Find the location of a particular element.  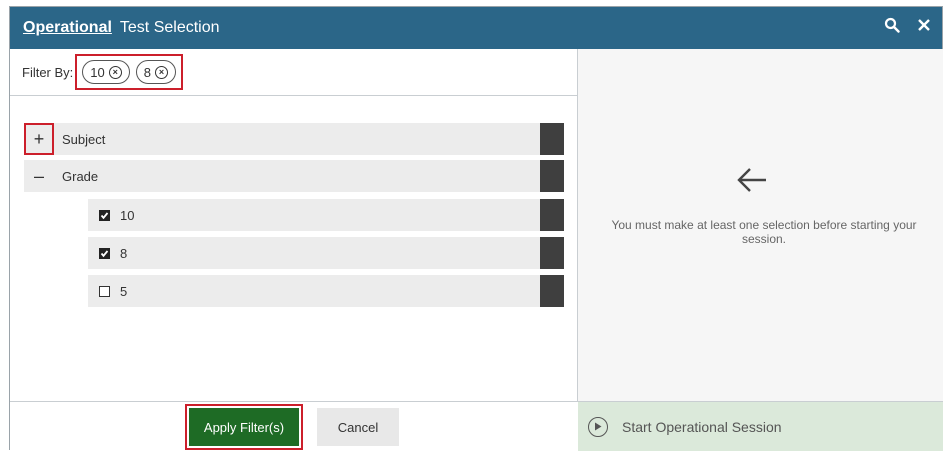

grade-item-label: 8 is located at coordinates (124, 253).